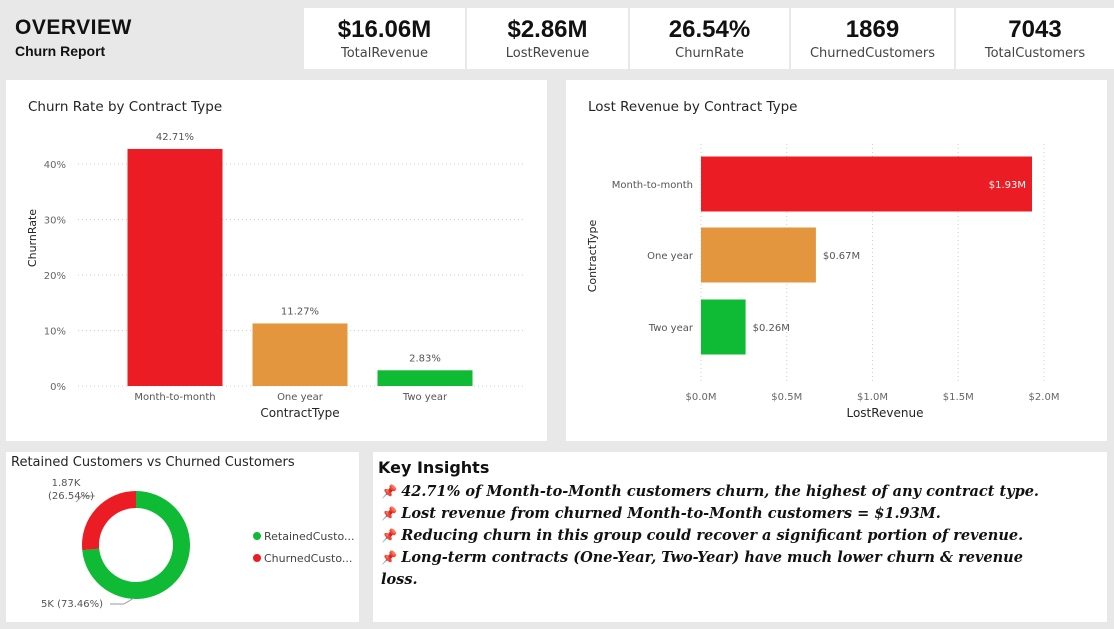  I want to click on kpi-label: TotalRevenue, so click(384, 53).